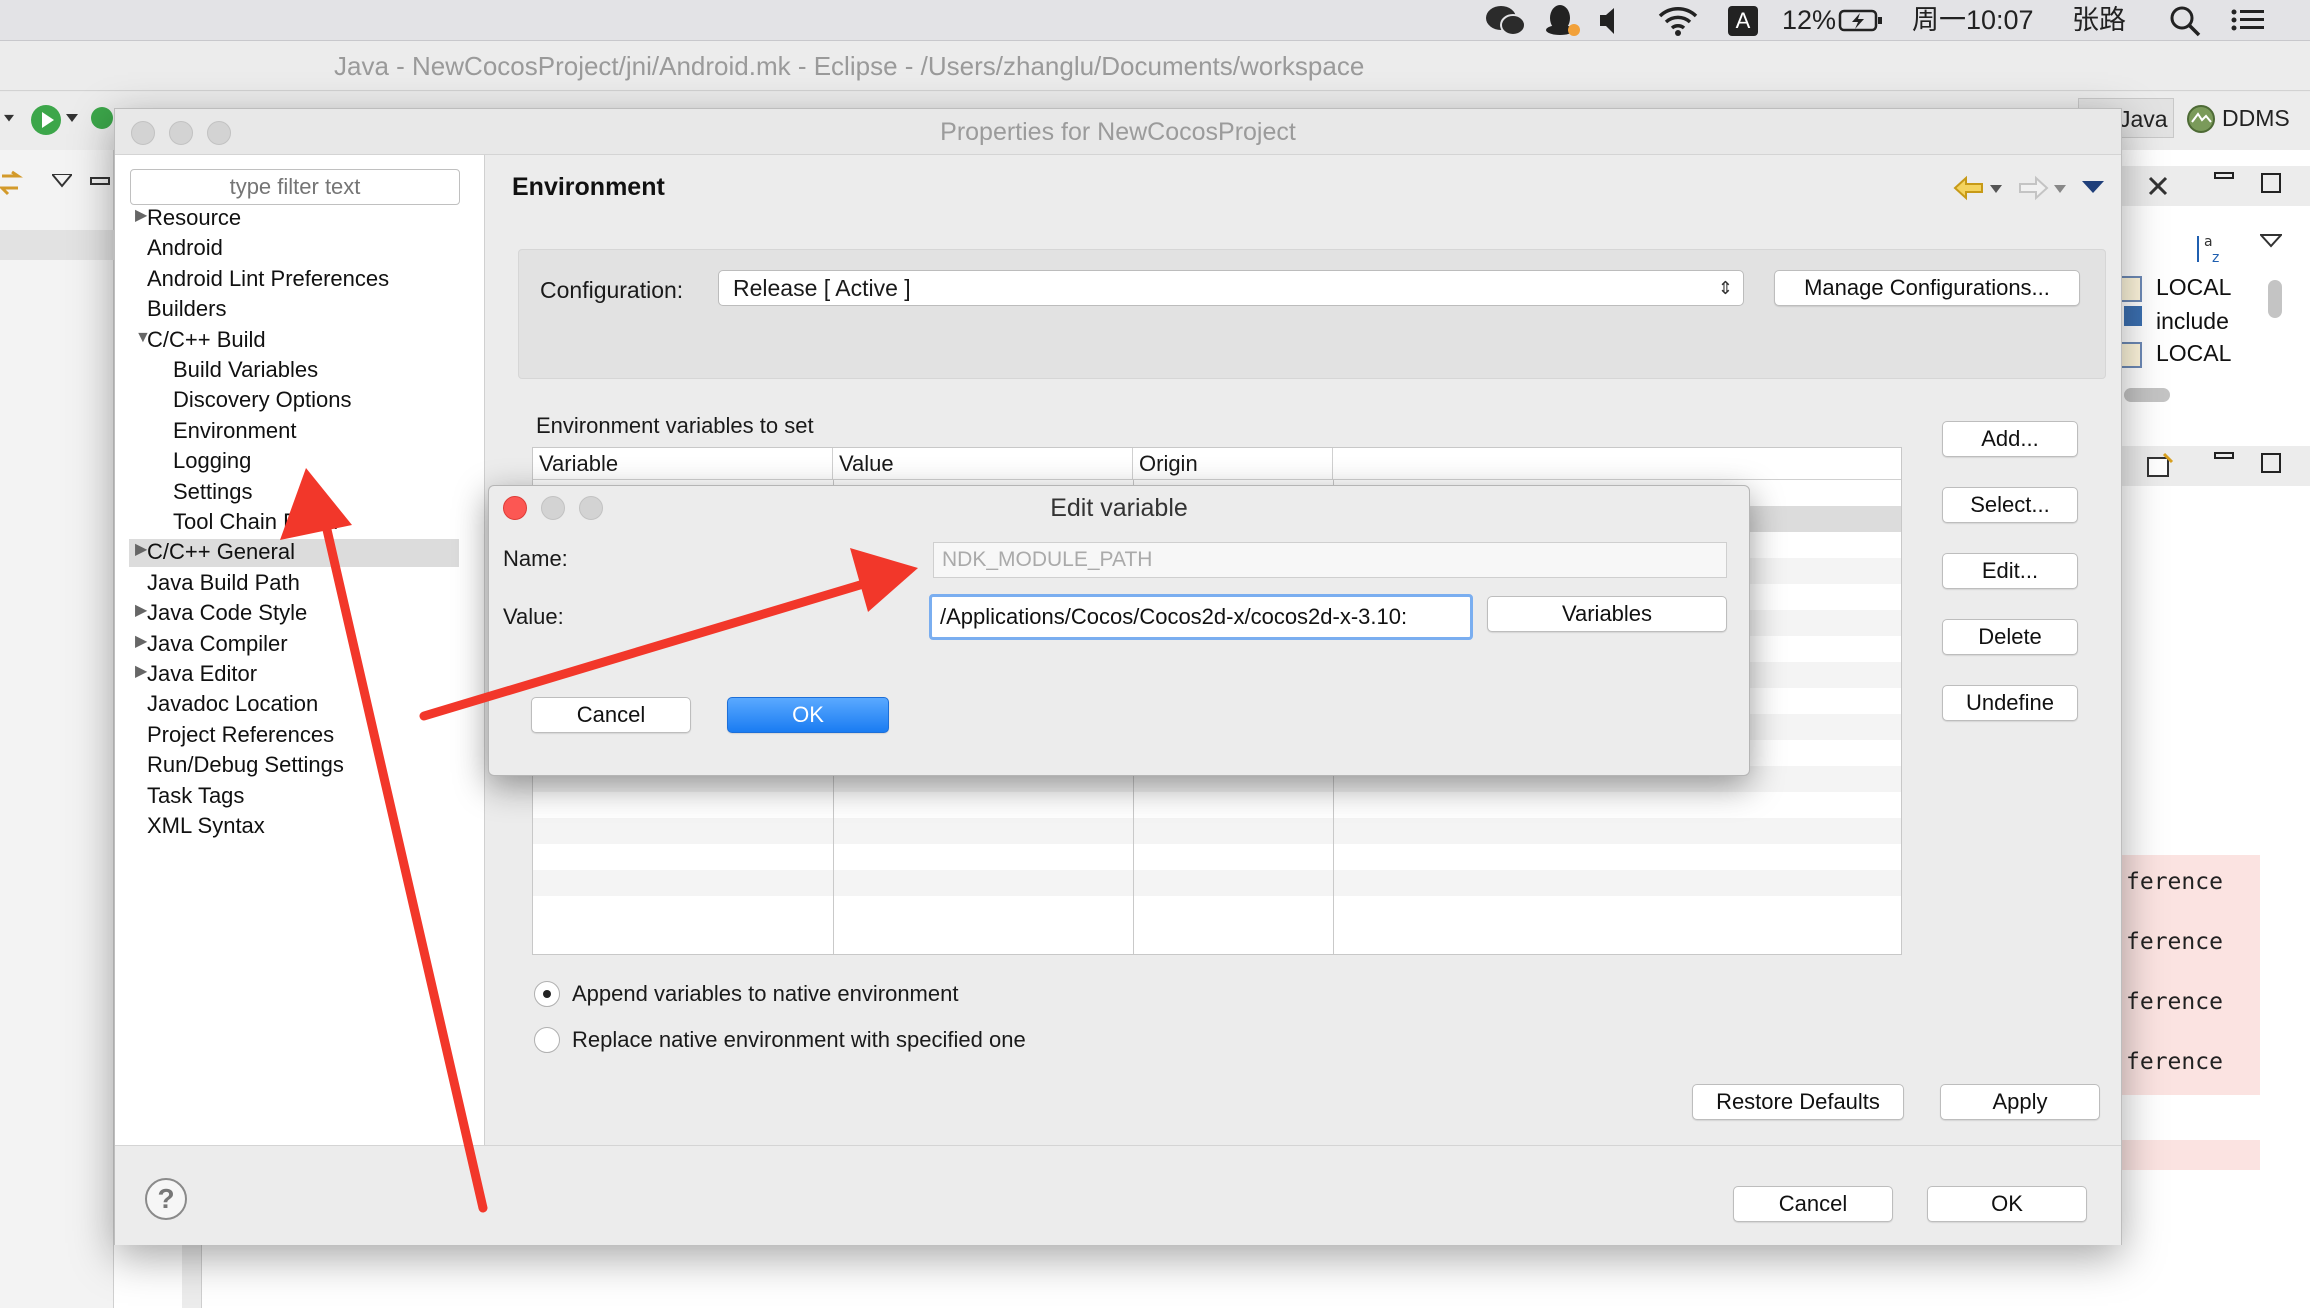 The width and height of the screenshot is (2310, 1308). Describe the element at coordinates (262, 400) in the screenshot. I see `tree-item-discovery-options: Discovery Options` at that location.